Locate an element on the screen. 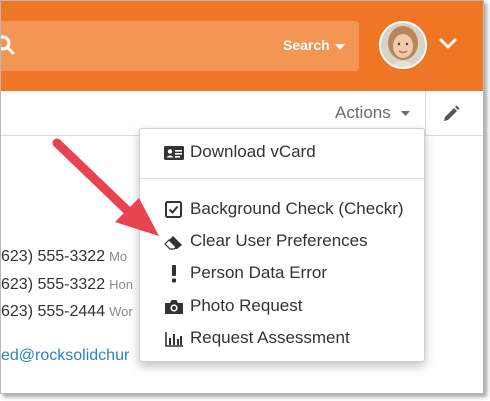 The height and width of the screenshot is (401, 490). phone-type: Wor is located at coordinates (121, 311).